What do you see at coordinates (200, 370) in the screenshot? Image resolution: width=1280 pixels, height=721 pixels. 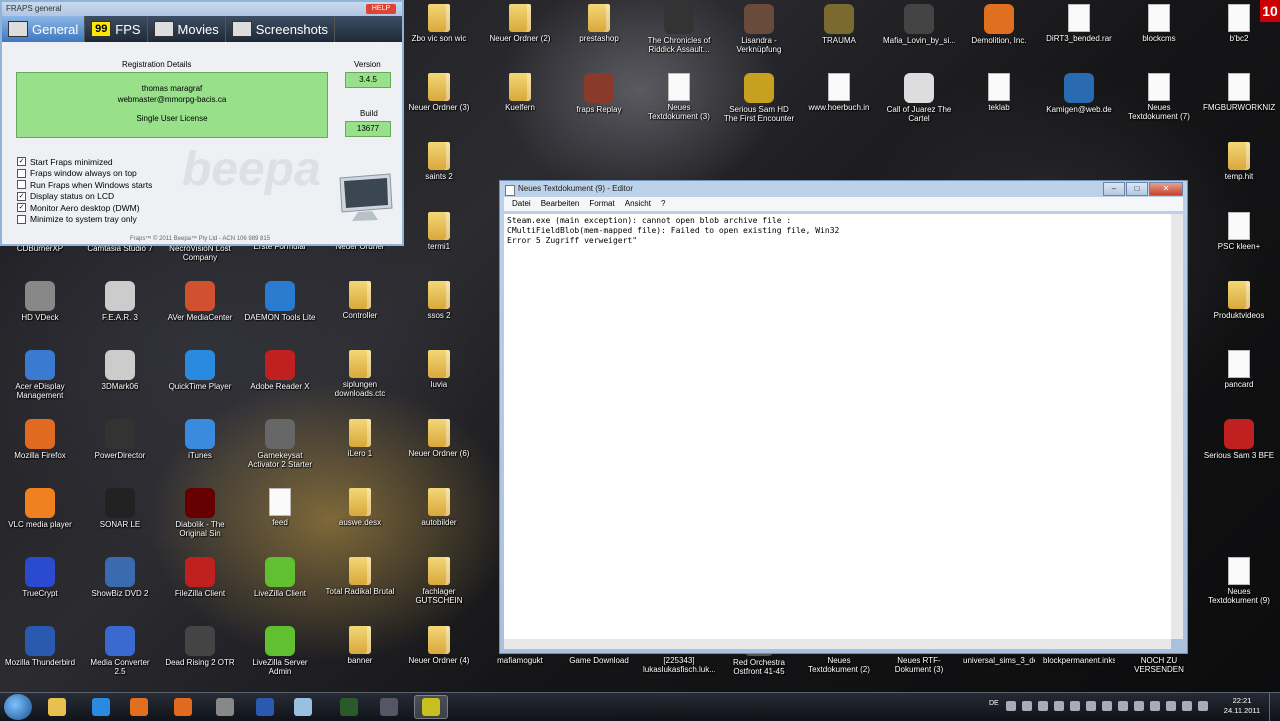 I see `desktop-icon: QuickTime Player` at bounding box center [200, 370].